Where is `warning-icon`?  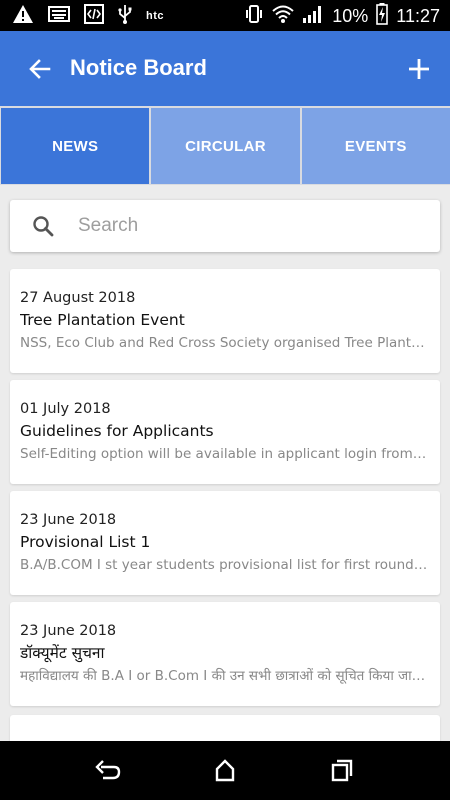
warning-icon is located at coordinates (23, 16).